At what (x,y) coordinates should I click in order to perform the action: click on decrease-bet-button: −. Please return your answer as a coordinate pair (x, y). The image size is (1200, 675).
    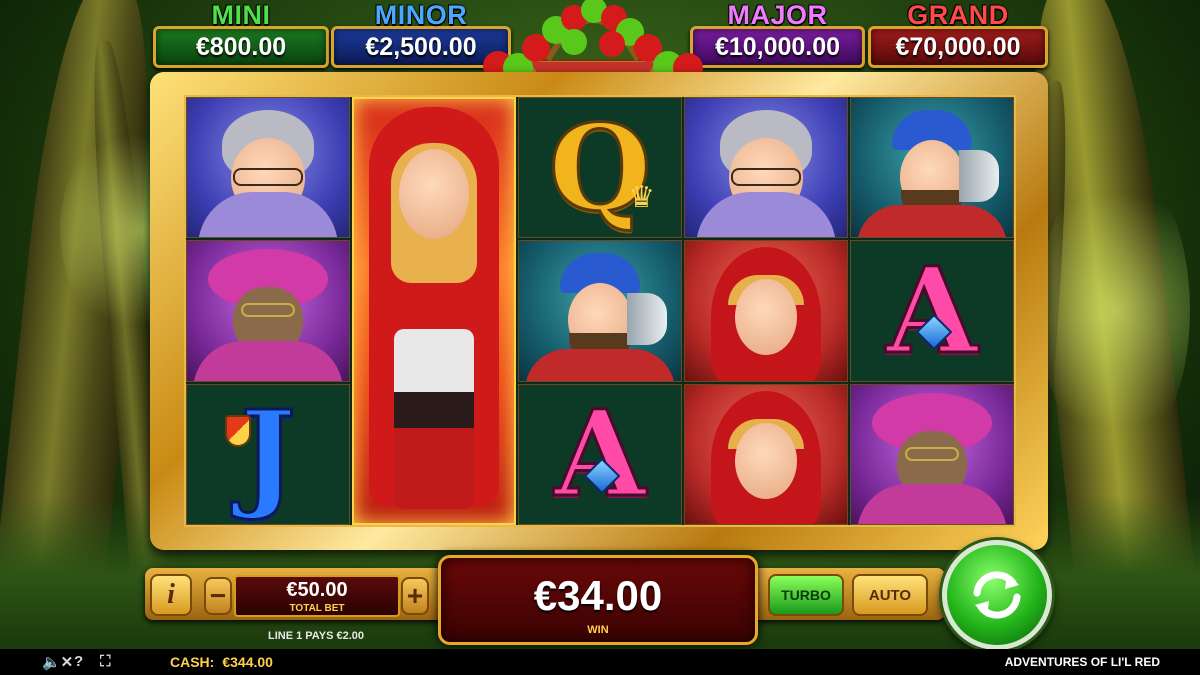
    Looking at the image, I should click on (218, 596).